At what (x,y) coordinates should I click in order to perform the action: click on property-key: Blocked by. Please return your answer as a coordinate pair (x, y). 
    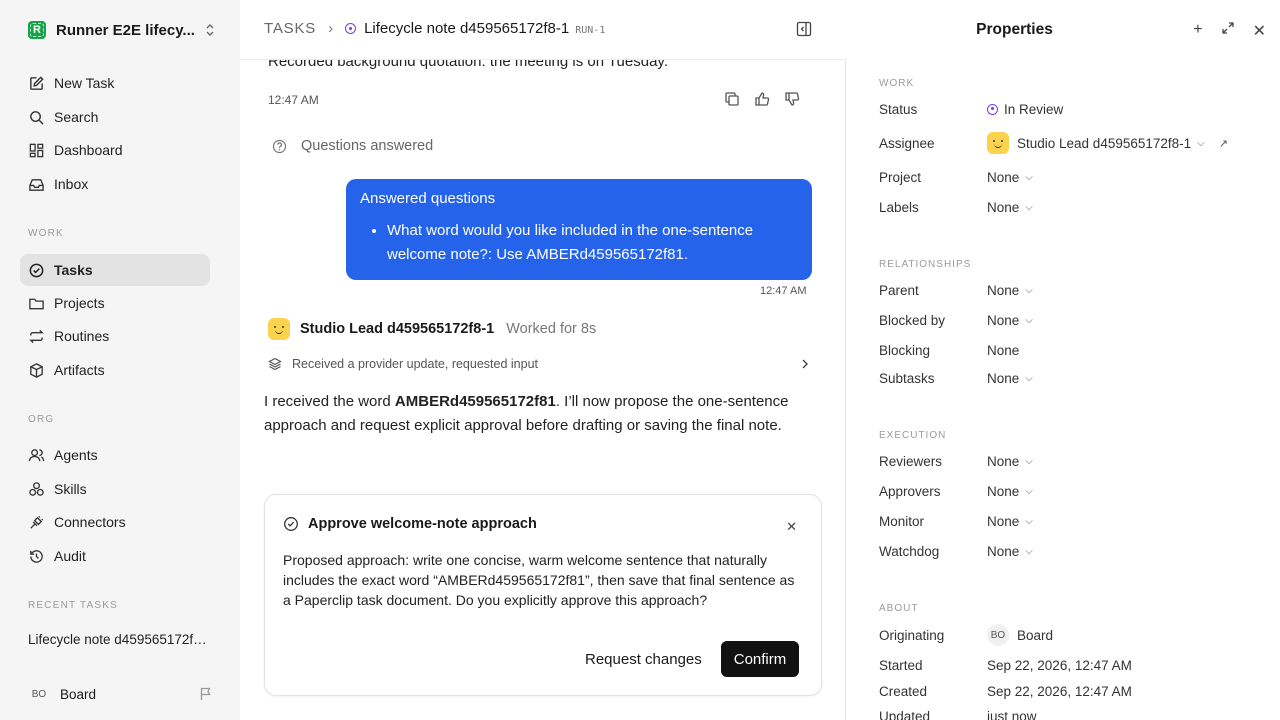
    Looking at the image, I should click on (912, 320).